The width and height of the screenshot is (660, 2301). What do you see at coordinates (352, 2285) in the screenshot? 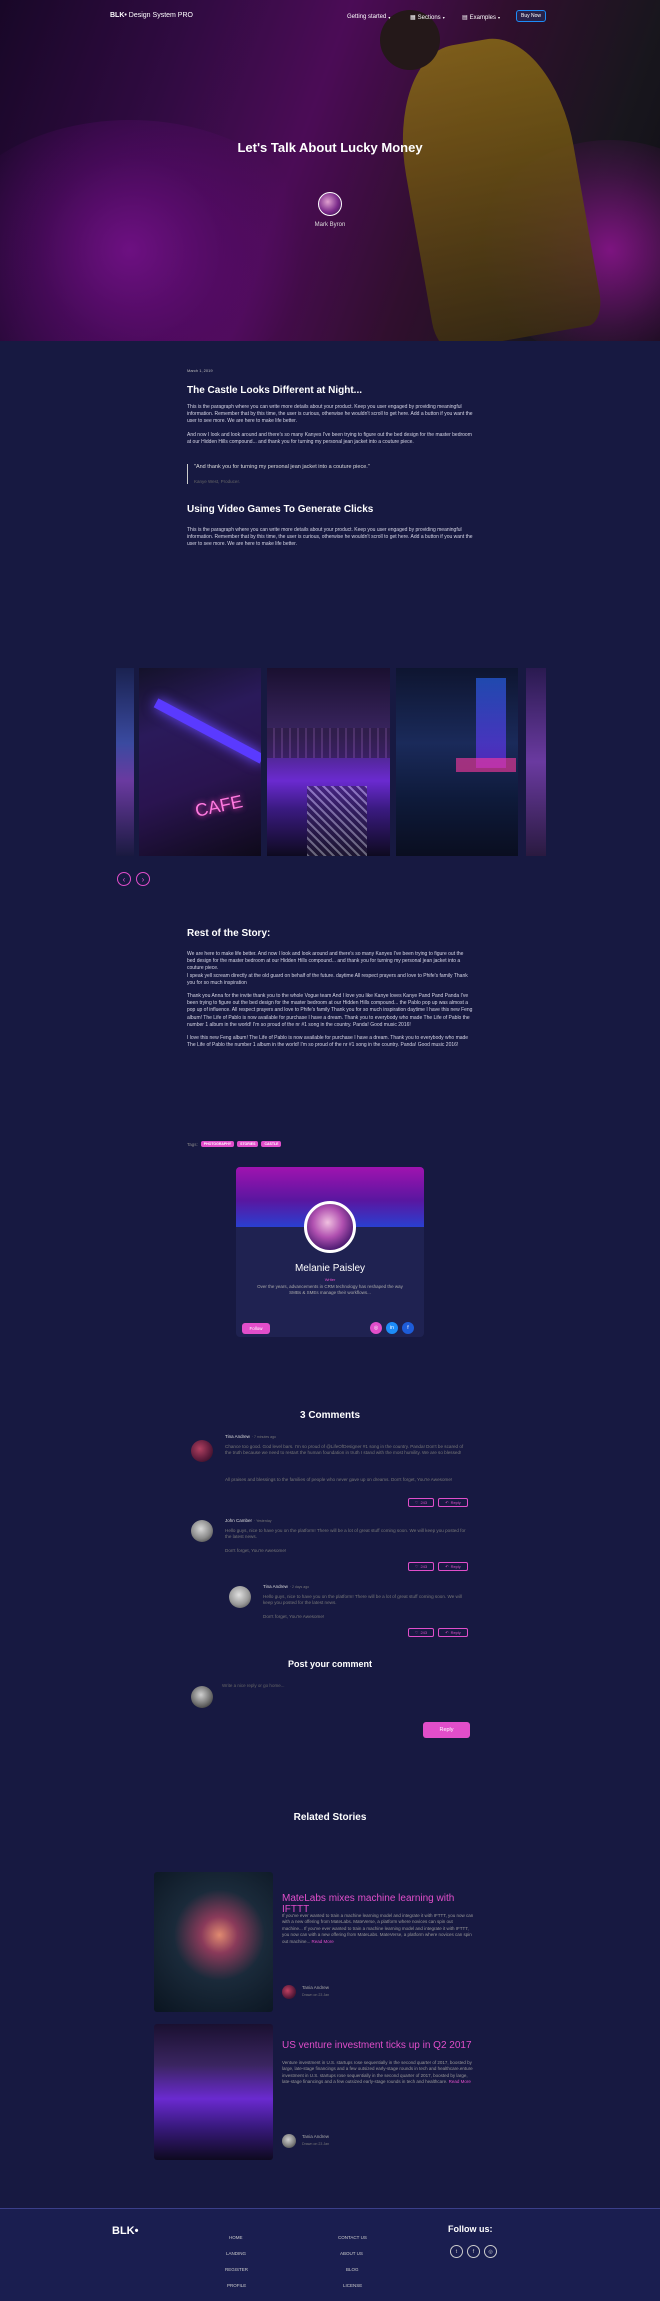
I see `footer-link-license: LICENSE` at bounding box center [352, 2285].